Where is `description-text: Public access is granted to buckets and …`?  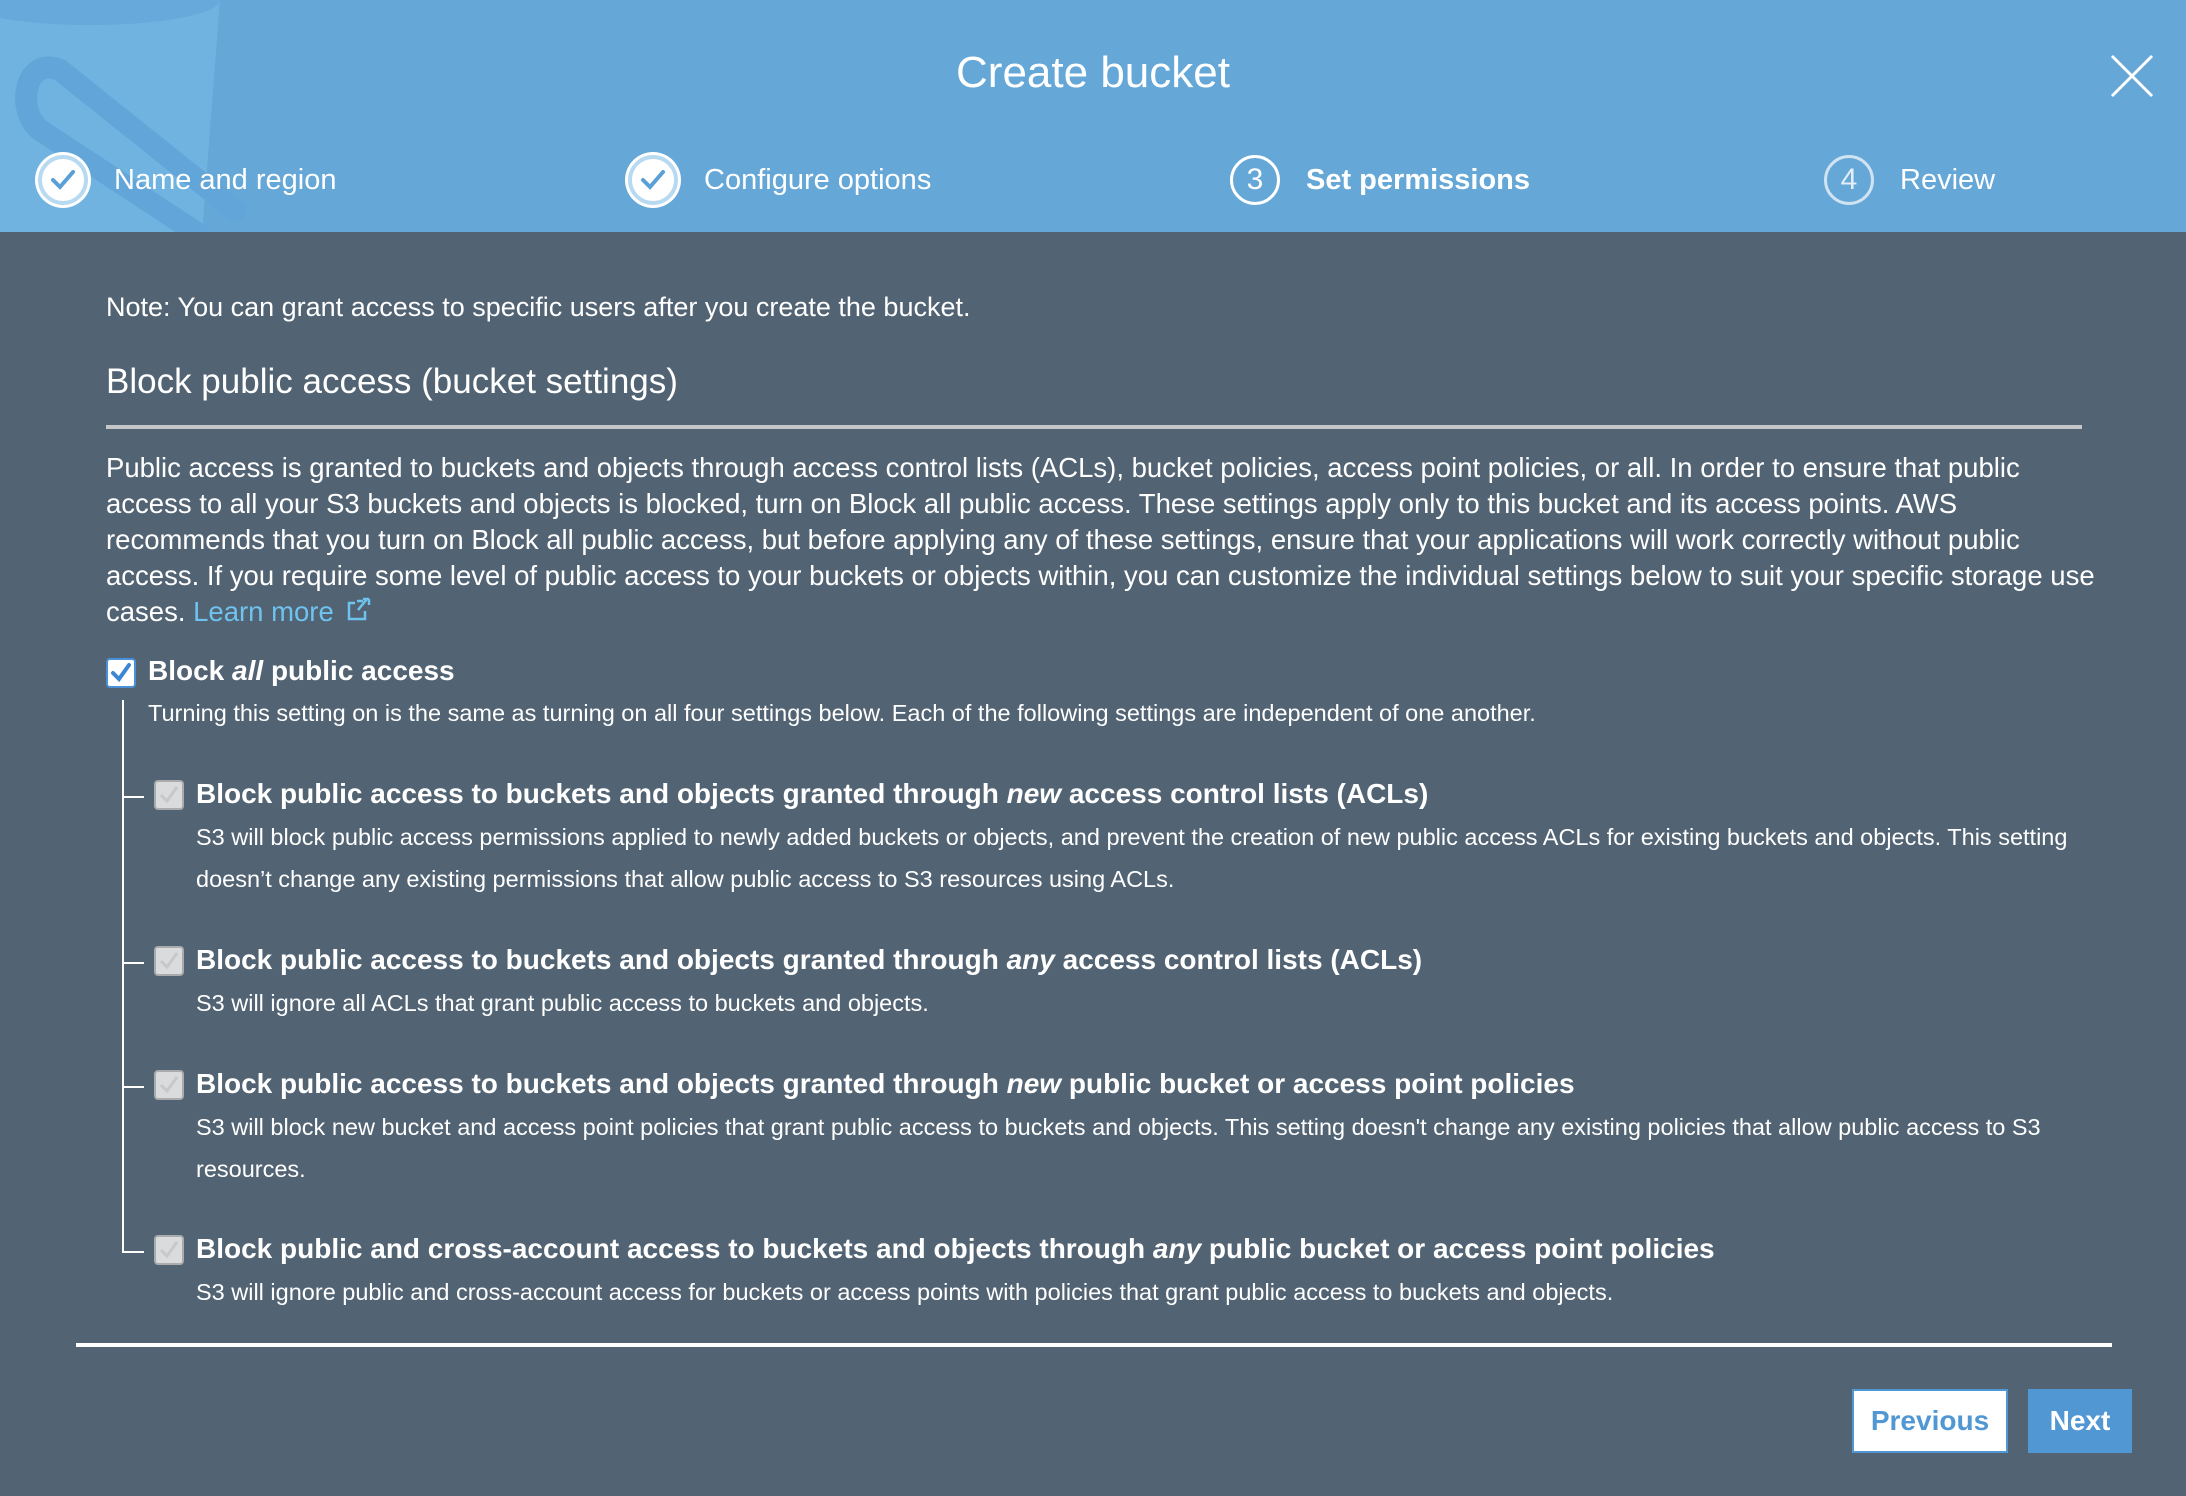
description-text: Public access is granted to buckets and … is located at coordinates (1100, 539).